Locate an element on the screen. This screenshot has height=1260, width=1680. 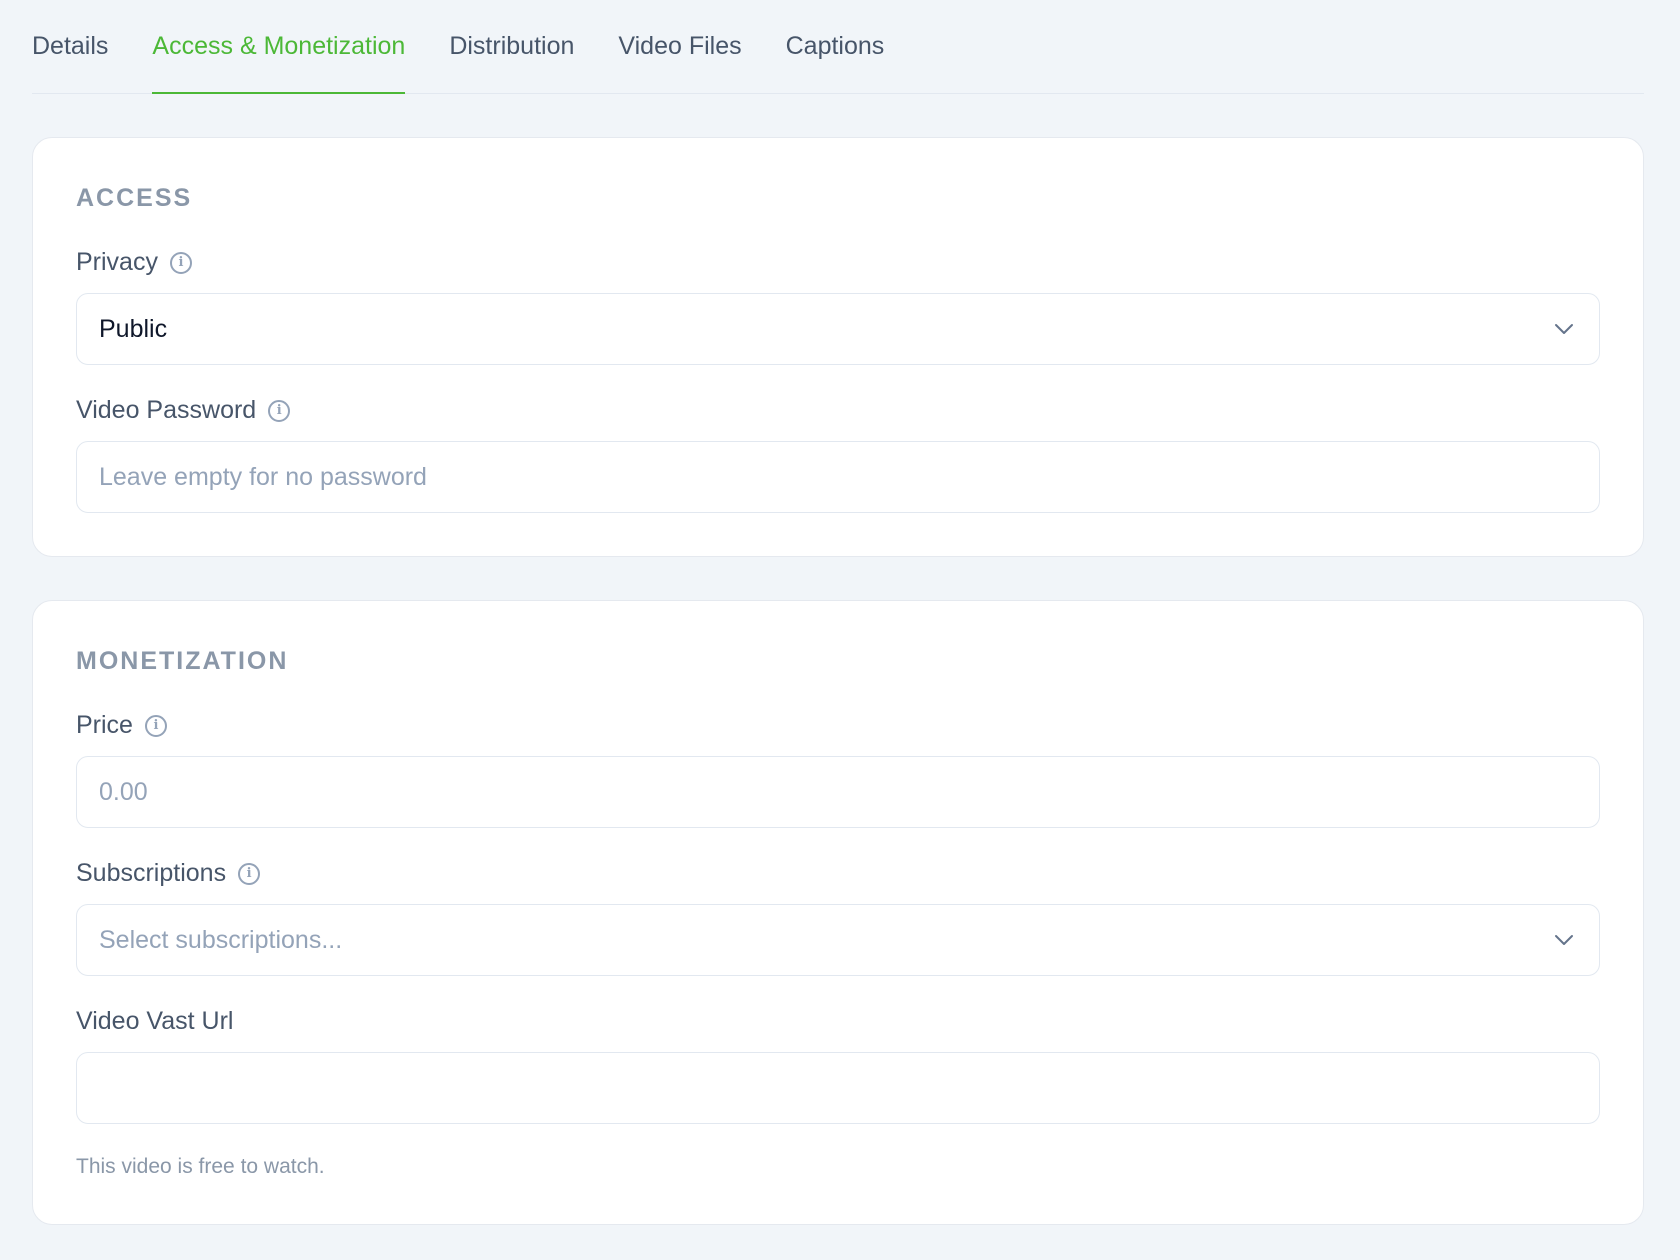
subscriptions-label-text: Subscriptions is located at coordinates (151, 873).